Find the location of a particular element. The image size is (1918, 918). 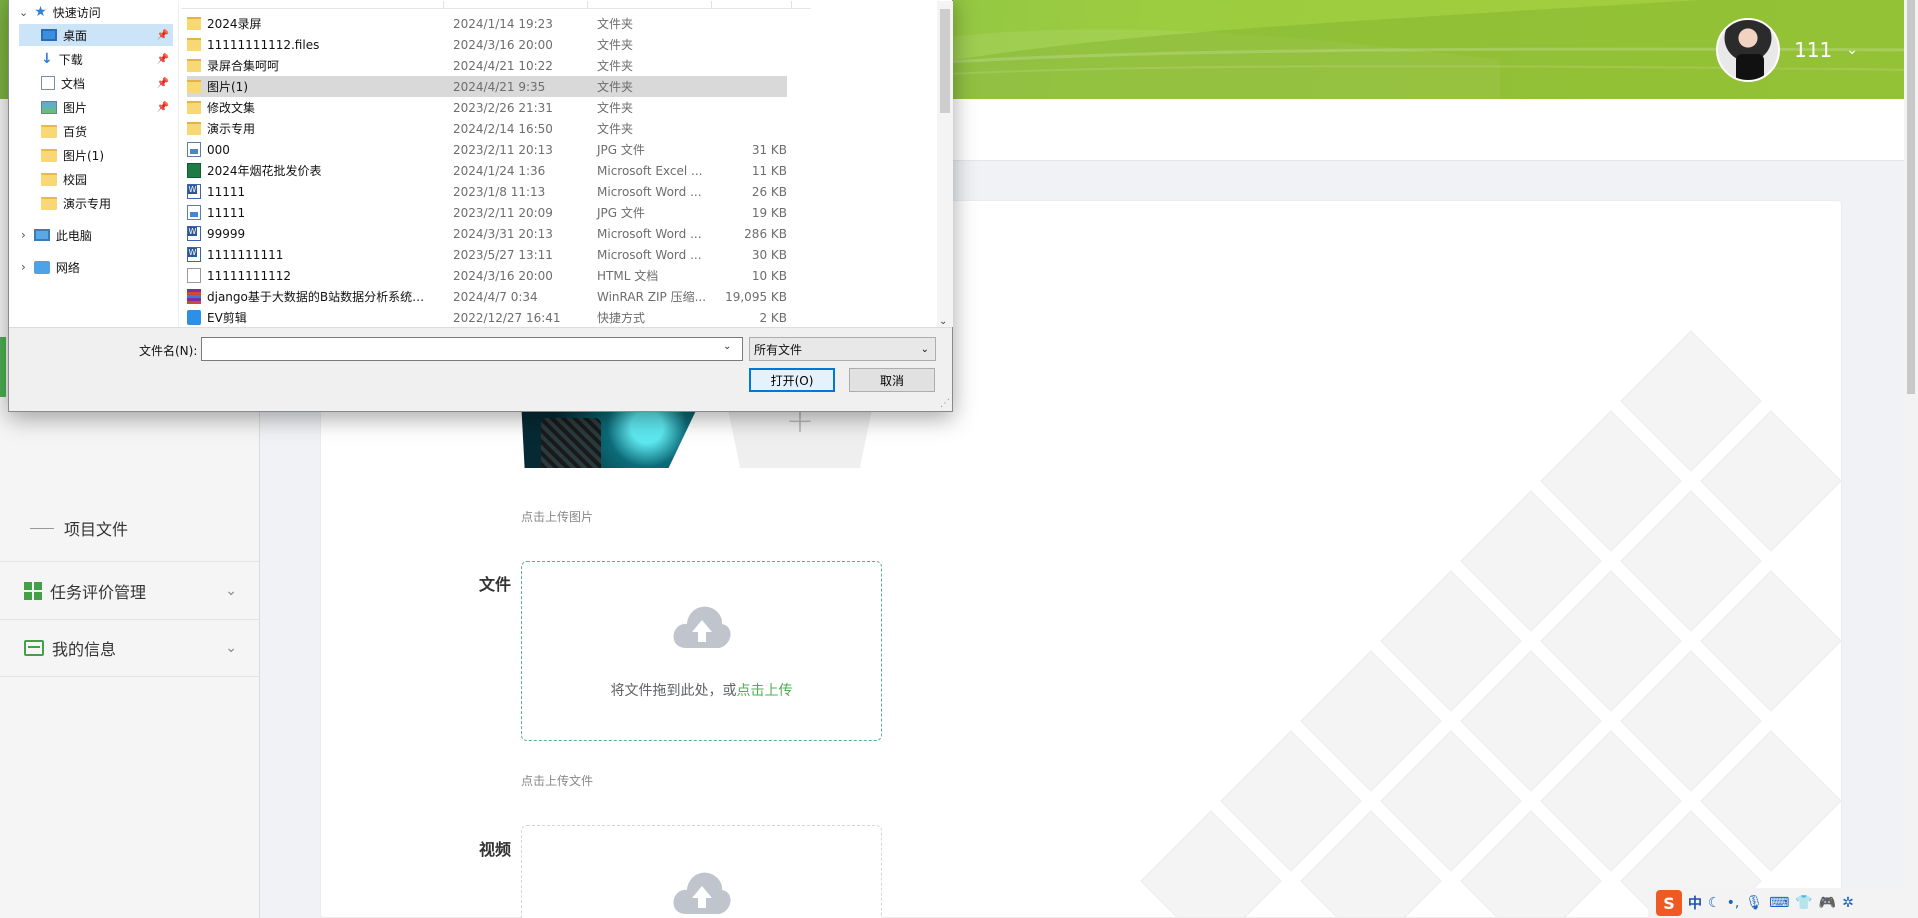

scroll-down-icon: ⌄ is located at coordinates (943, 321).